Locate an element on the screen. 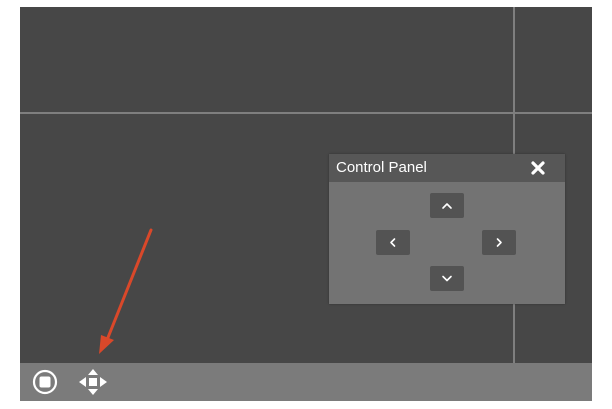 The image size is (612, 409). pan-left-button is located at coordinates (393, 242).